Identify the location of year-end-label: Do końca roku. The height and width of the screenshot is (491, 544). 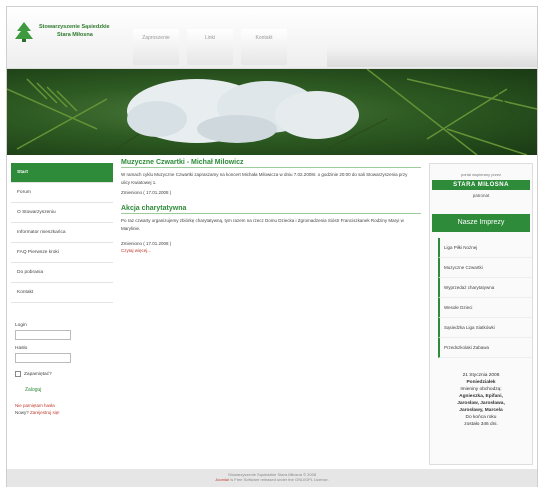
(481, 417).